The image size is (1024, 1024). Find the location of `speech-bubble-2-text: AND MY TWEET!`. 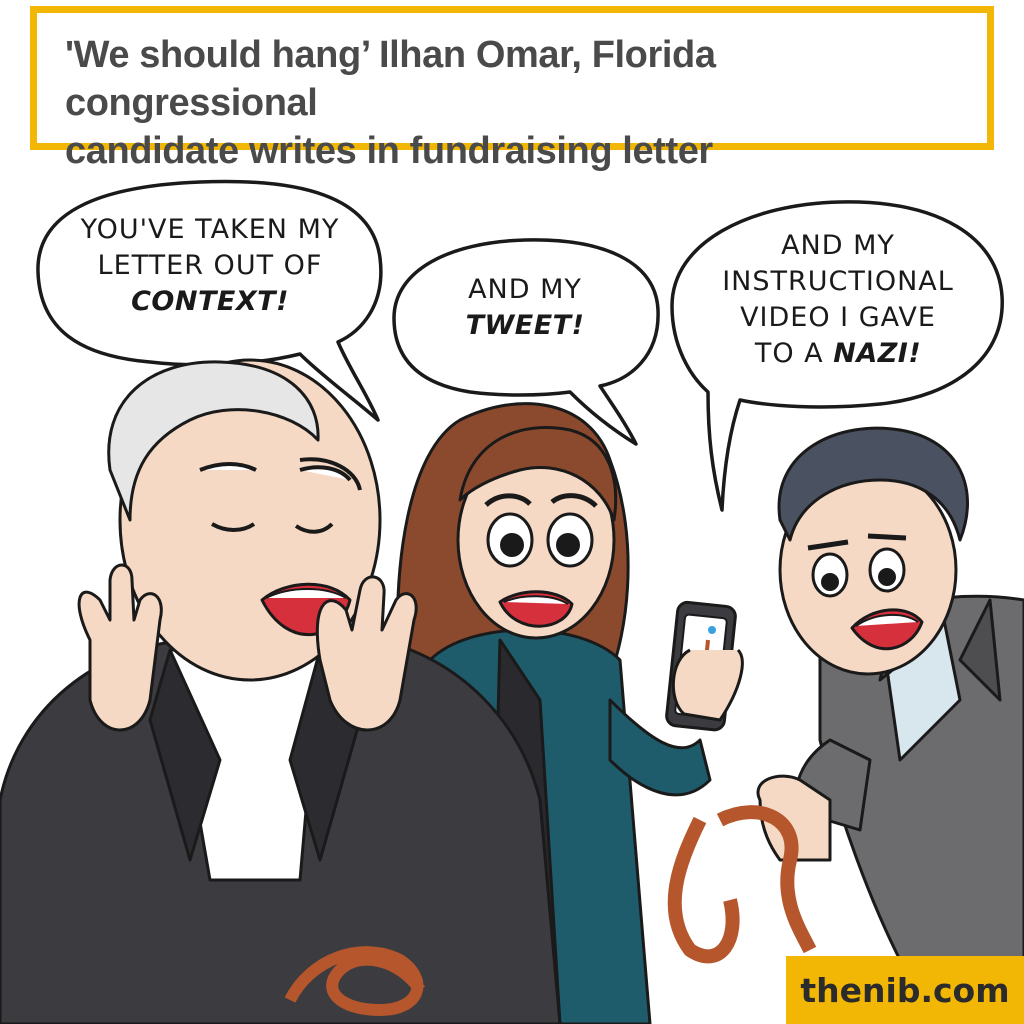

speech-bubble-2-text: AND MY TWEET! is located at coordinates (525, 307).